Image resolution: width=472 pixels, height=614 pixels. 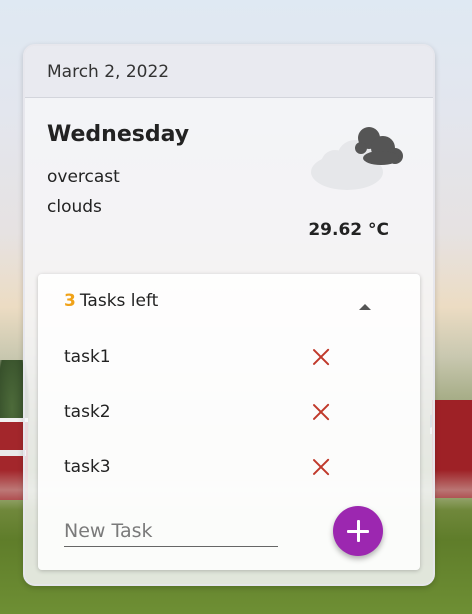 I want to click on date-label: March 2, 2022, so click(x=108, y=71).